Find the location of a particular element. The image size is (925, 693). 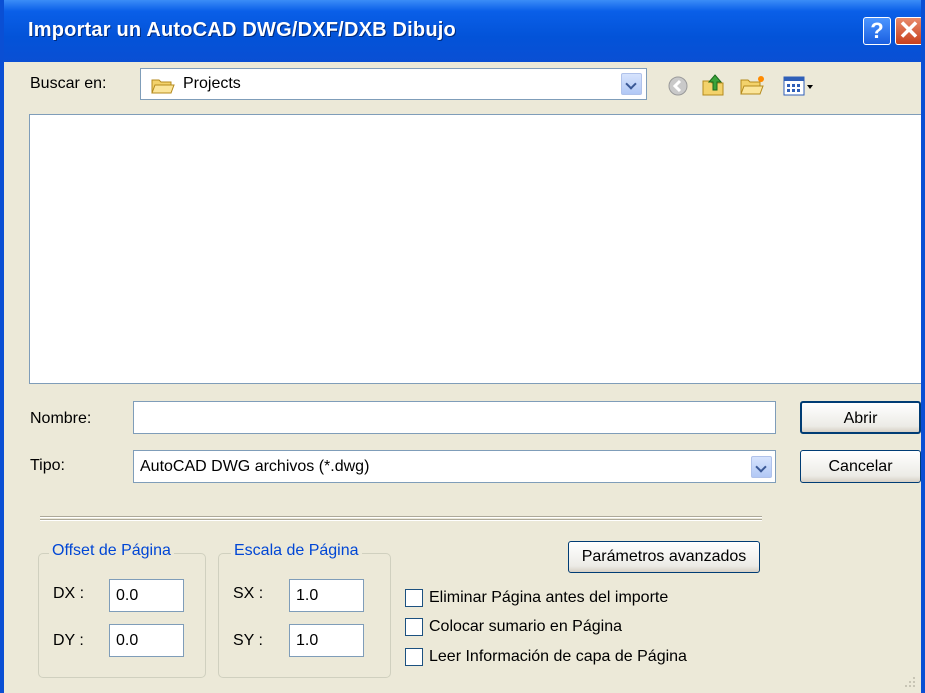

dx-input: 0.0 is located at coordinates (146, 595).